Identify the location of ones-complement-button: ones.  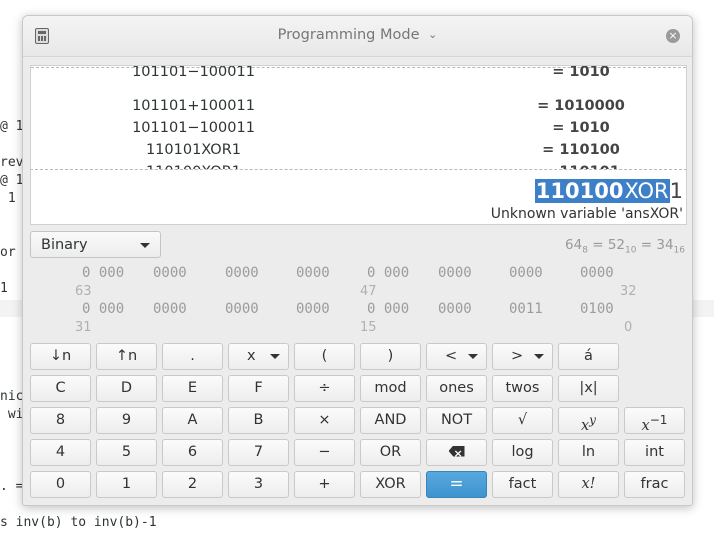
(456, 388).